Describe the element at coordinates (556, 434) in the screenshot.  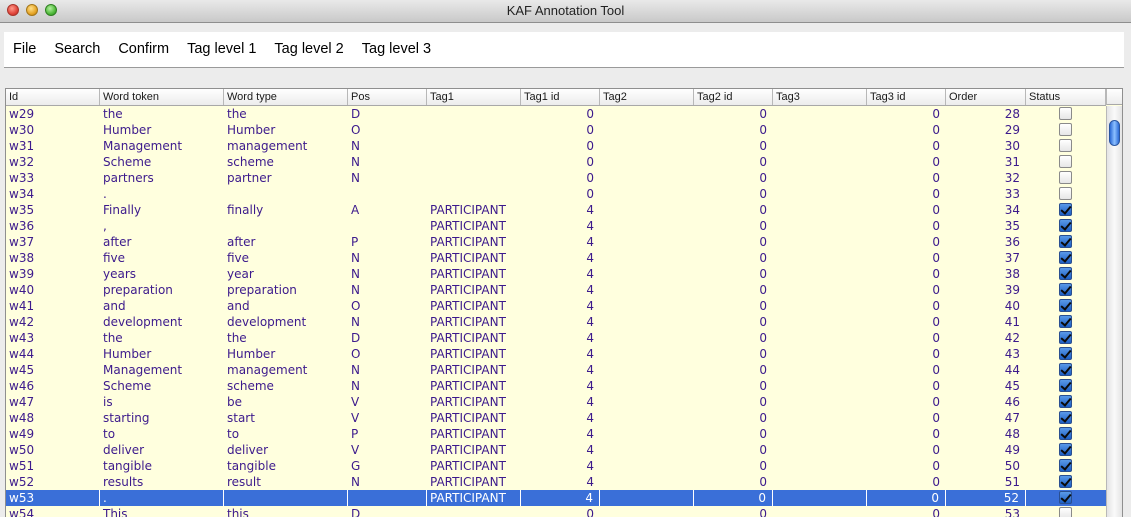
I see `table-row: w49 to to P PARTICIPANT 4 0 0 48` at that location.